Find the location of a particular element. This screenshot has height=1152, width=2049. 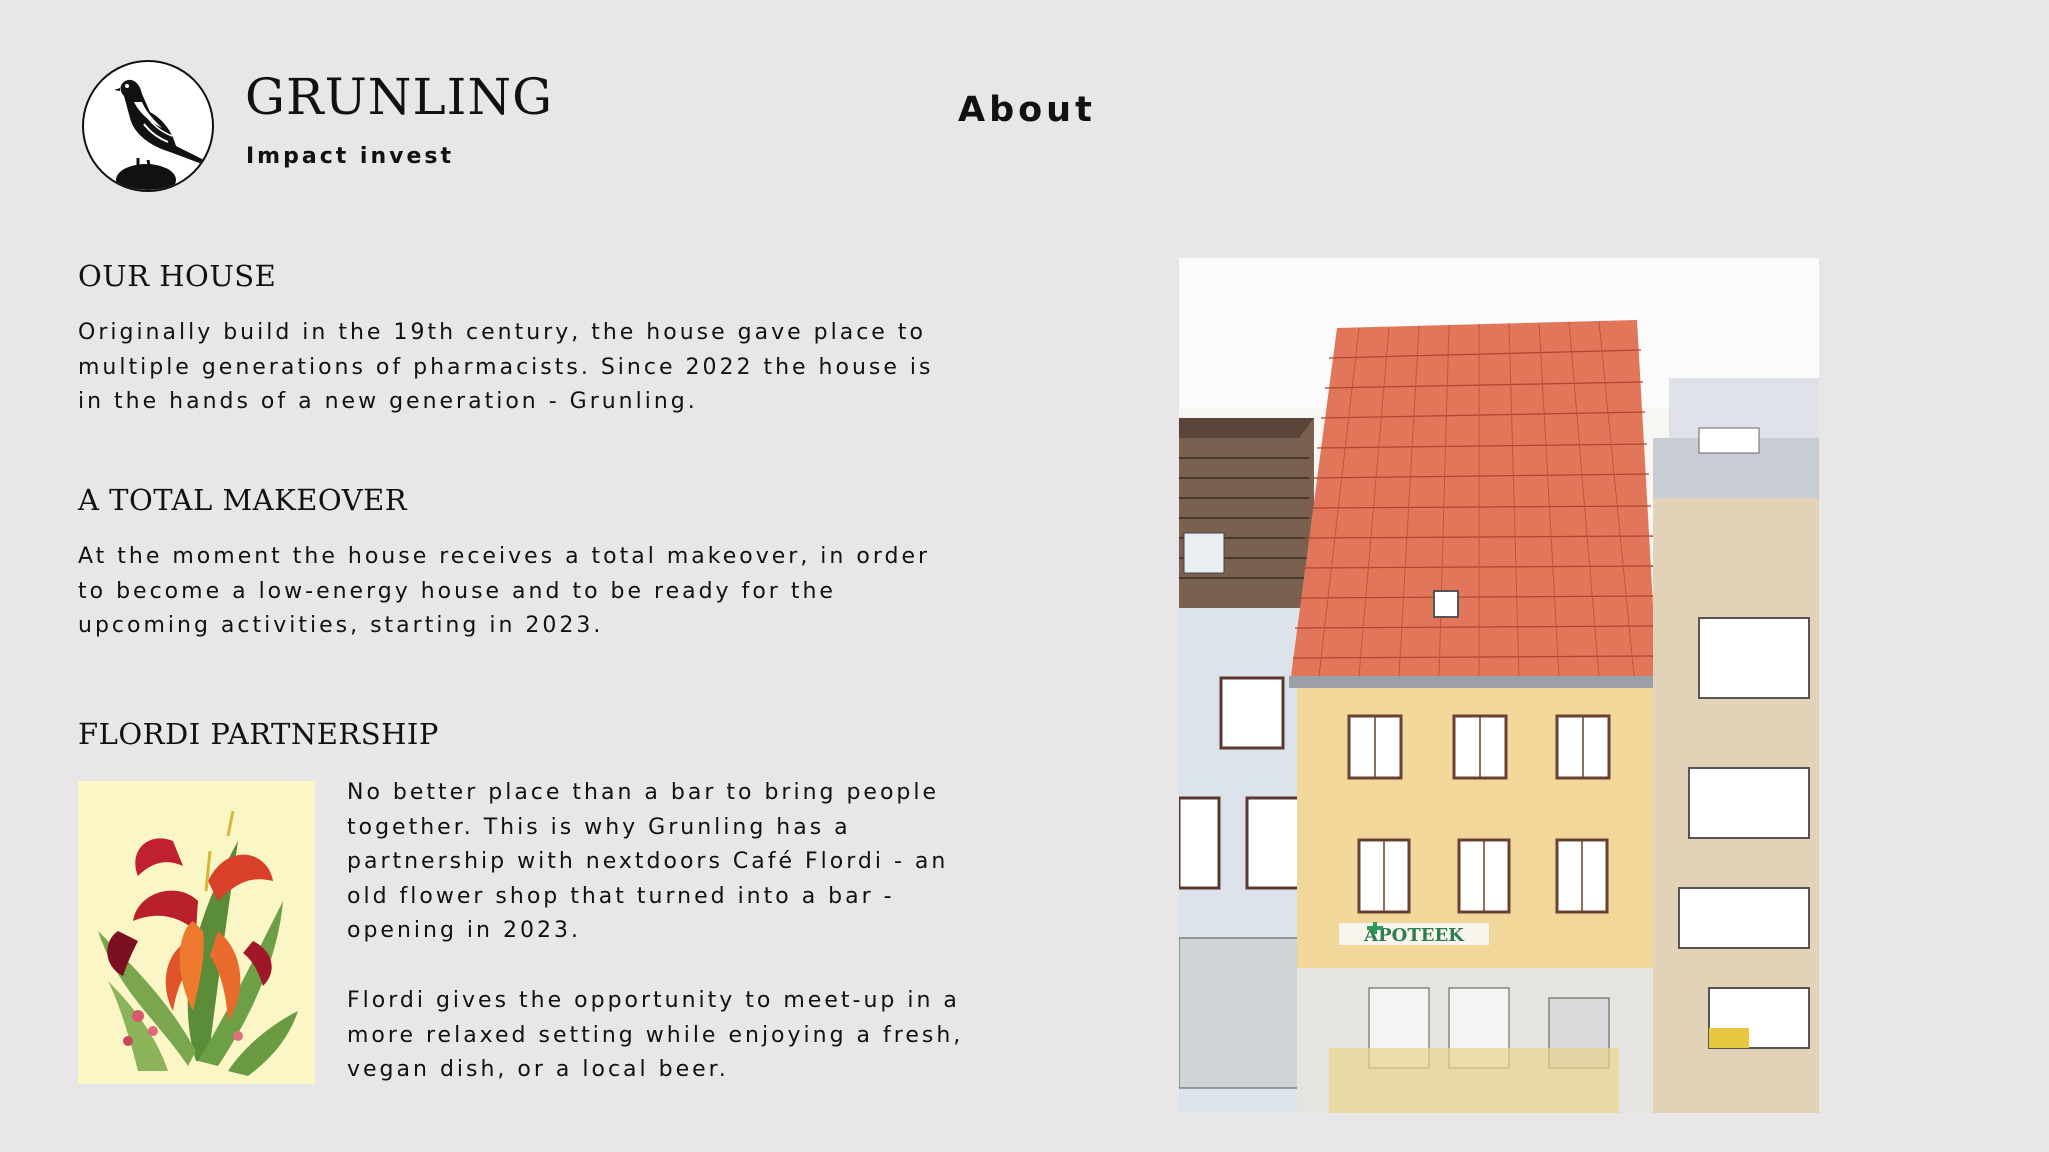

flower-illustration-image is located at coordinates (196, 932).